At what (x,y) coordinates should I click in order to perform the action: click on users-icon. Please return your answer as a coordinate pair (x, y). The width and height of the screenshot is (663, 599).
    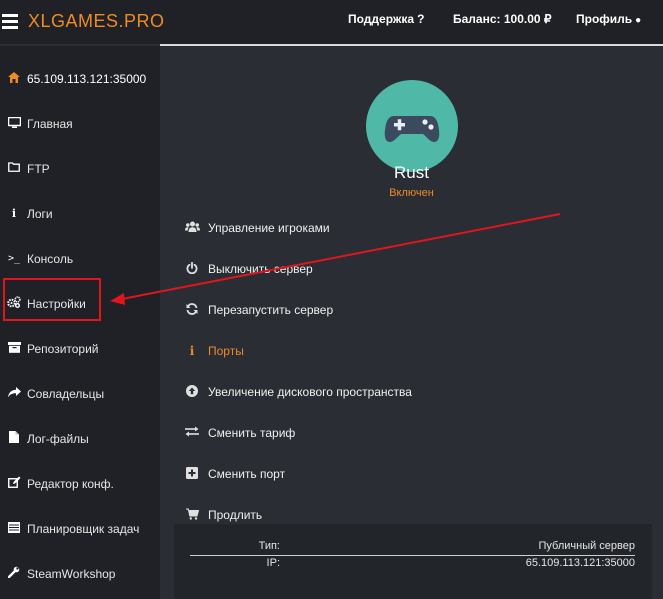
    Looking at the image, I should click on (192, 228).